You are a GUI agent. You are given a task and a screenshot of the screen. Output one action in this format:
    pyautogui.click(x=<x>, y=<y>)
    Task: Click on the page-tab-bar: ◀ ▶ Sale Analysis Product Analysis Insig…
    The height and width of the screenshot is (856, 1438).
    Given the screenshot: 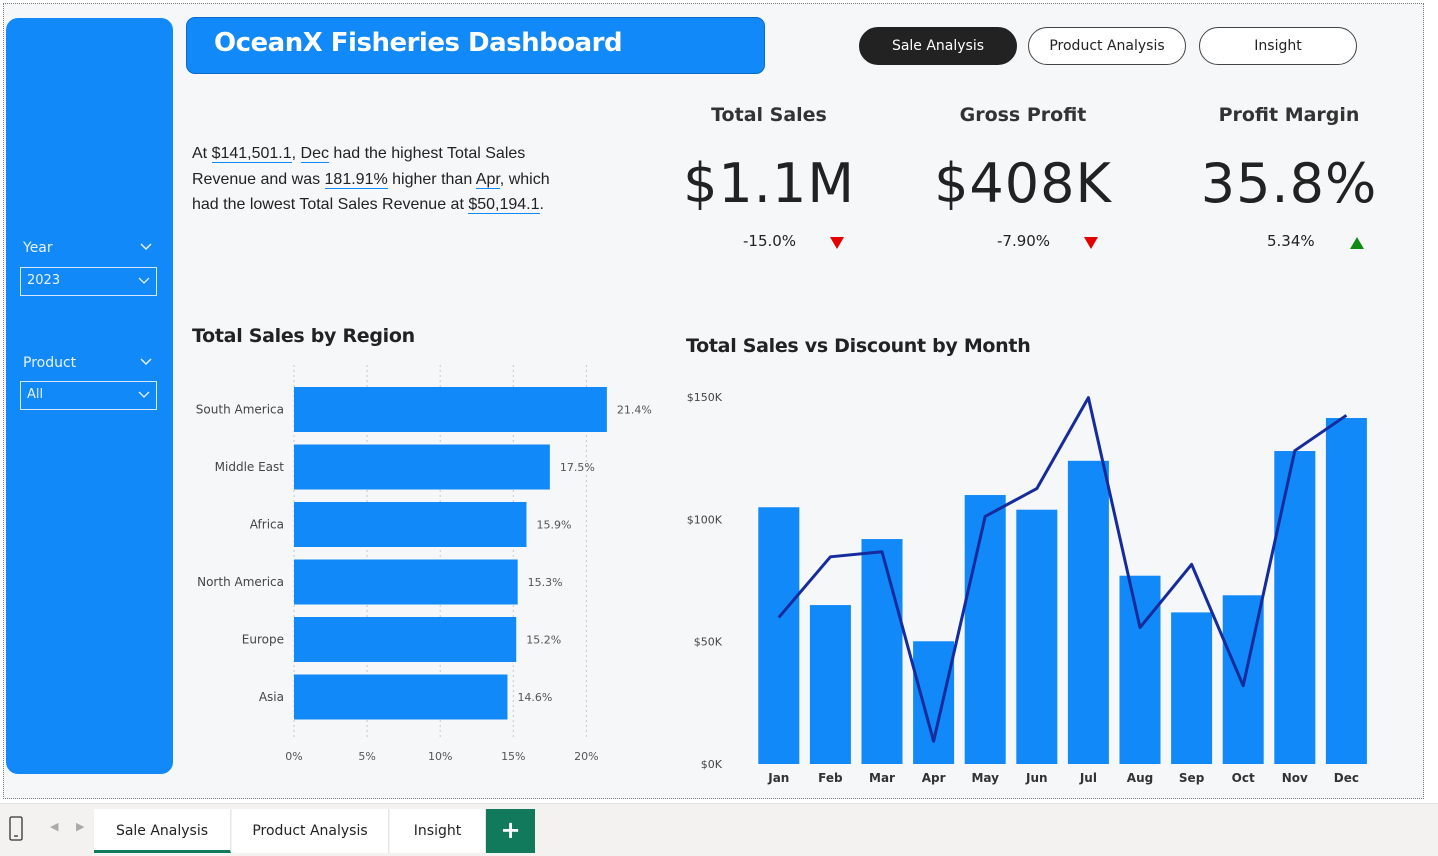 What is the action you would take?
    pyautogui.click(x=719, y=829)
    